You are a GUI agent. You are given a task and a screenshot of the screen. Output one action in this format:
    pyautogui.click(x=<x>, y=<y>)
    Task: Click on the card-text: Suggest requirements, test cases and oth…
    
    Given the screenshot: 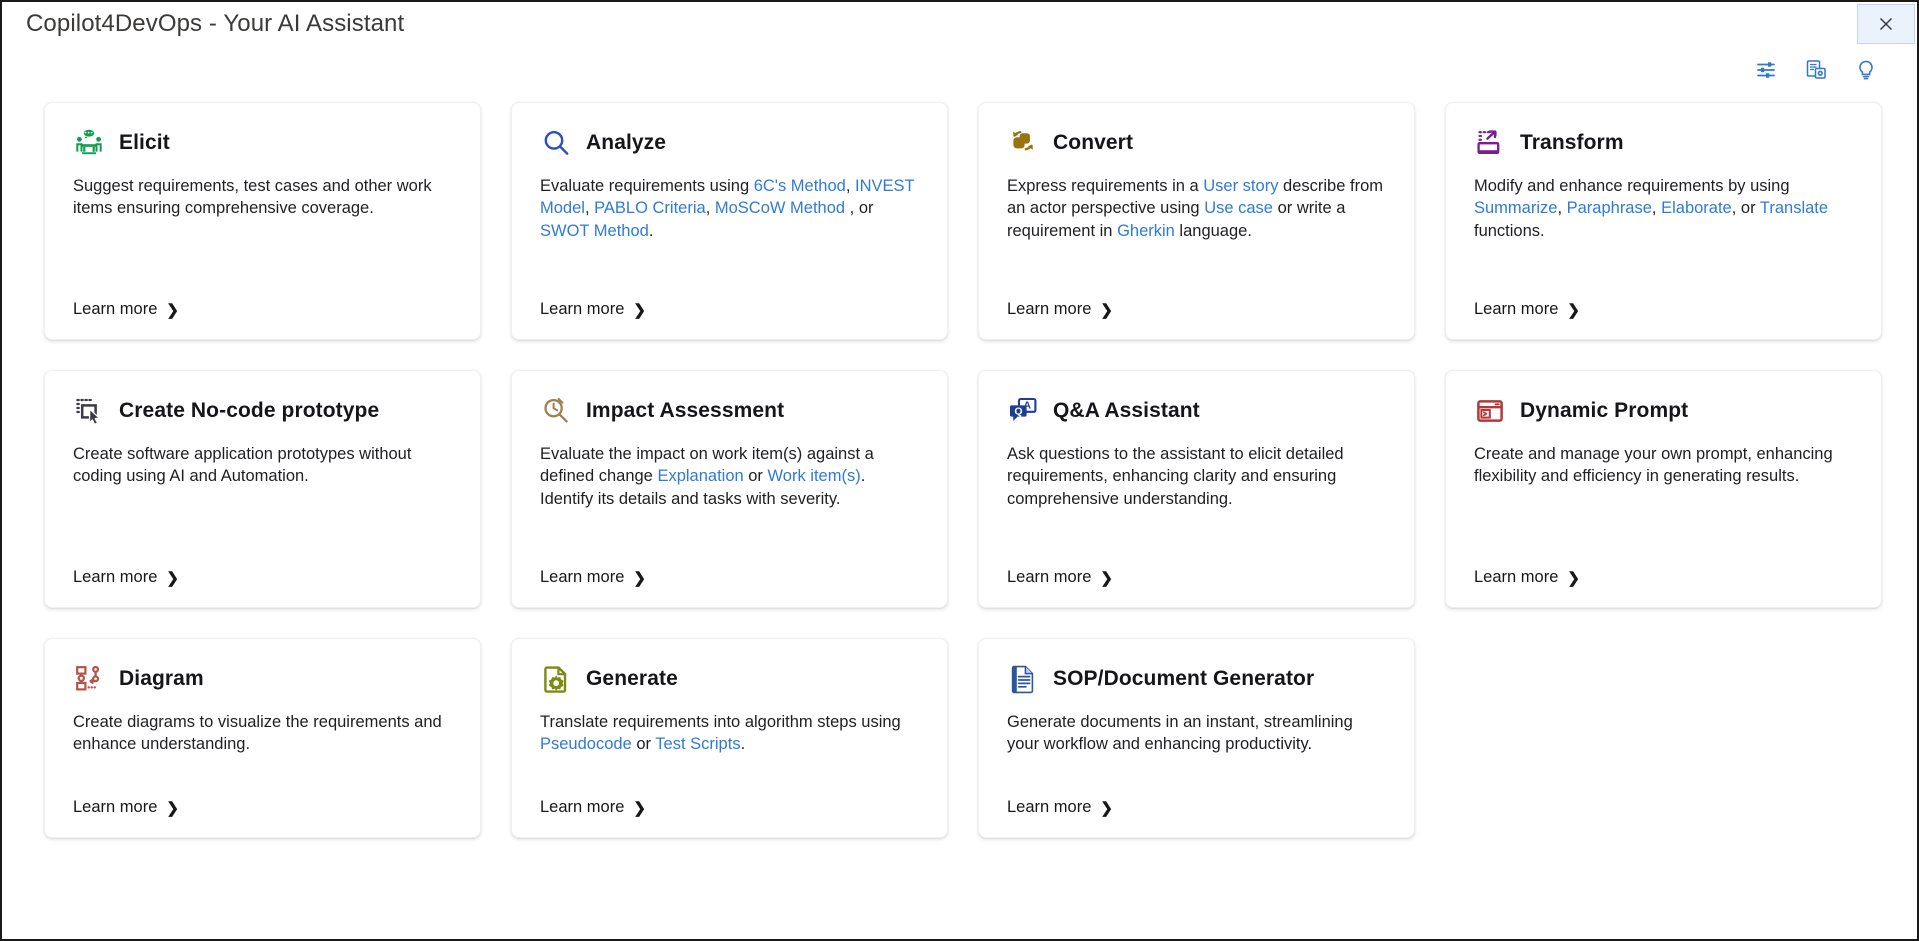 What is the action you would take?
    pyautogui.click(x=252, y=197)
    